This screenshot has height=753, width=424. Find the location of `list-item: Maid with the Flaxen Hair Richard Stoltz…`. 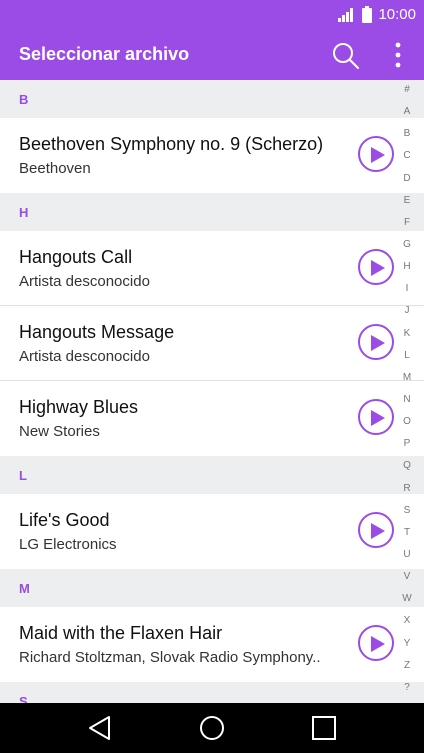

list-item: Maid with the Flaxen Hair Richard Stoltz… is located at coordinates (212, 644).